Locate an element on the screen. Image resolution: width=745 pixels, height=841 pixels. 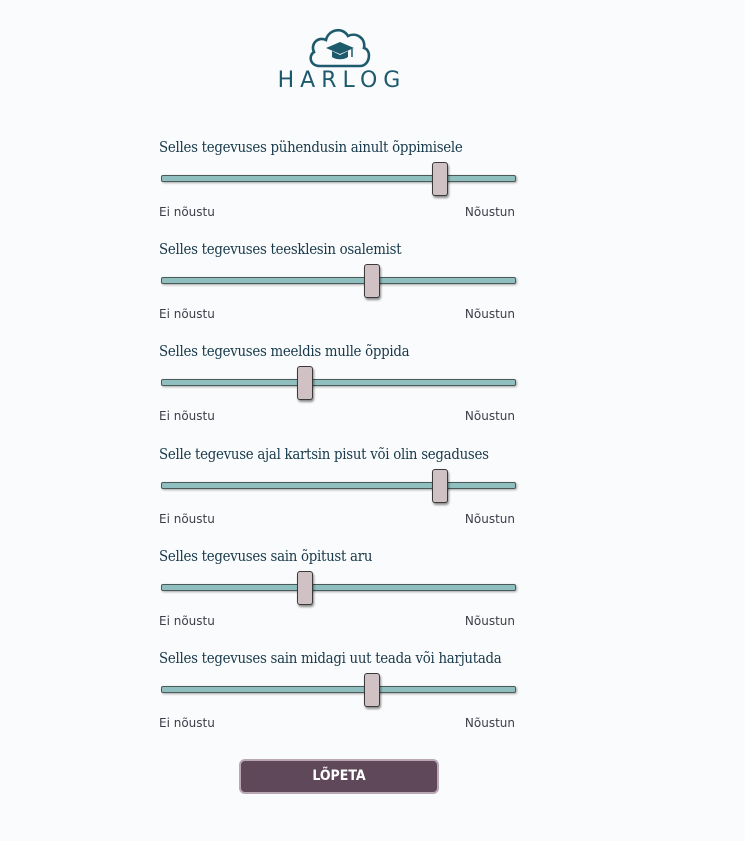
question-label: Selles tegevuses meeldis mulle õppida is located at coordinates (284, 352).